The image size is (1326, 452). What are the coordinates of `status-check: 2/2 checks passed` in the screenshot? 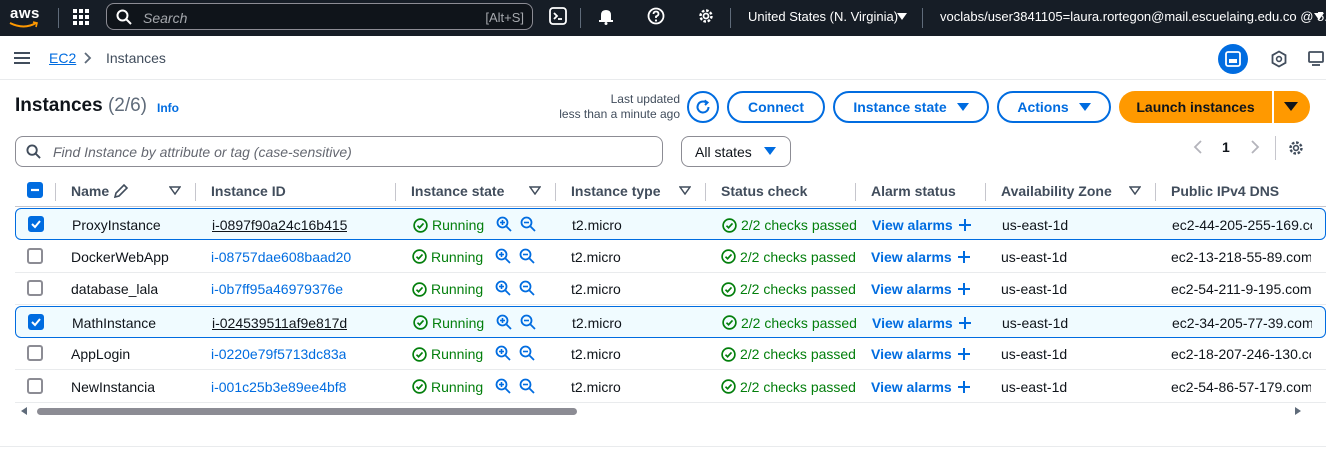 It's located at (789, 225).